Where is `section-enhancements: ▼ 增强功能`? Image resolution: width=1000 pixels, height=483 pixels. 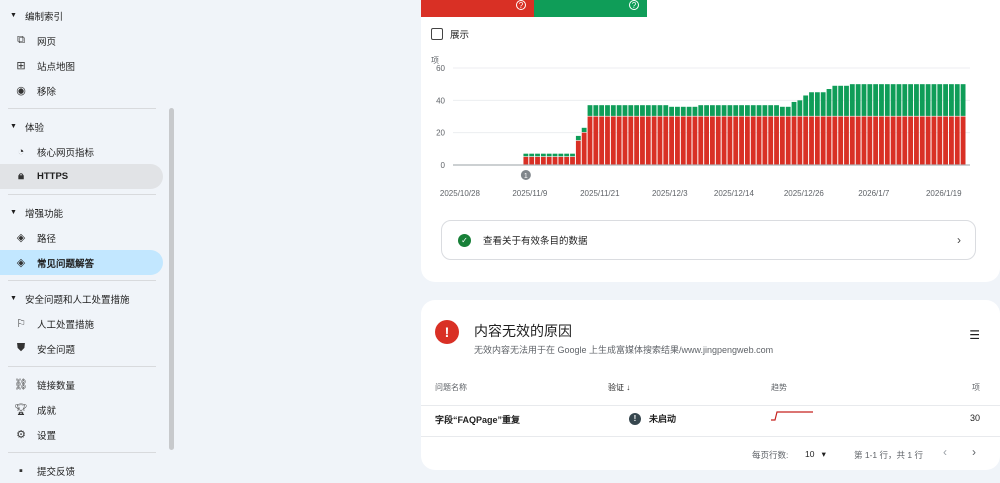 section-enhancements: ▼ 增强功能 is located at coordinates (85, 212).